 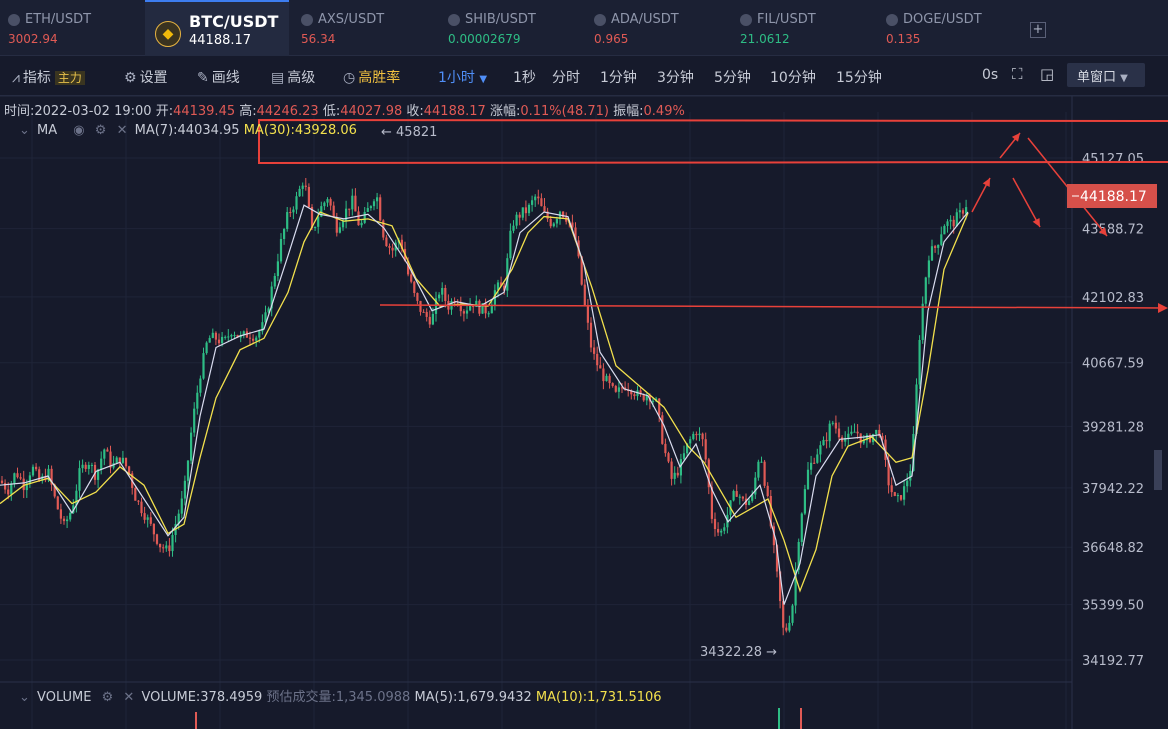 I want to click on volume-pane, so click(x=498, y=718).